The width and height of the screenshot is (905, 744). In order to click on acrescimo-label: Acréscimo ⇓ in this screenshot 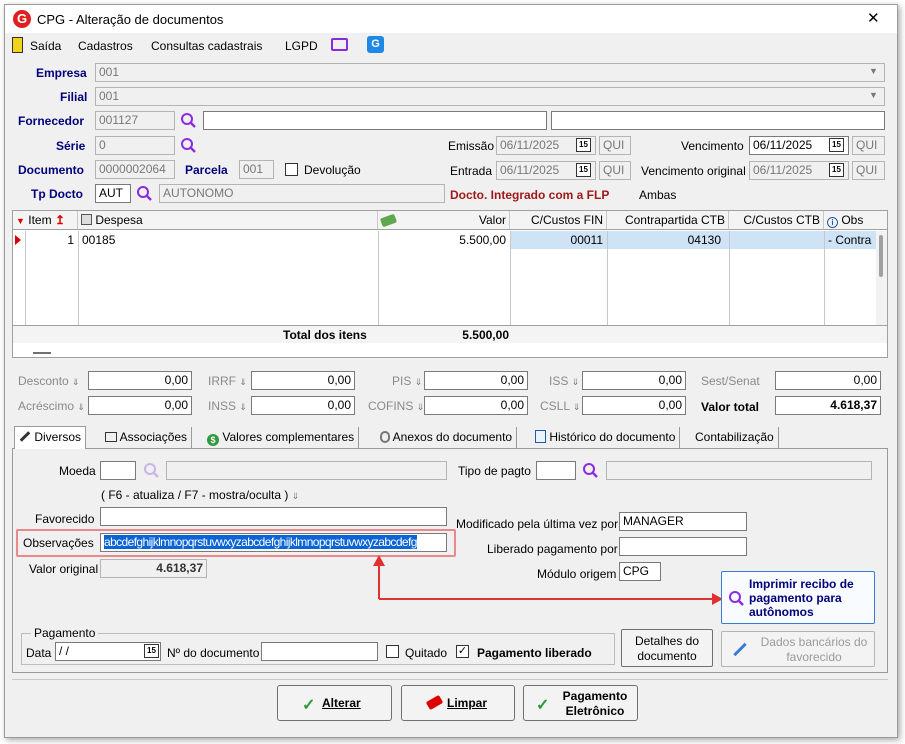, I will do `click(51, 406)`.